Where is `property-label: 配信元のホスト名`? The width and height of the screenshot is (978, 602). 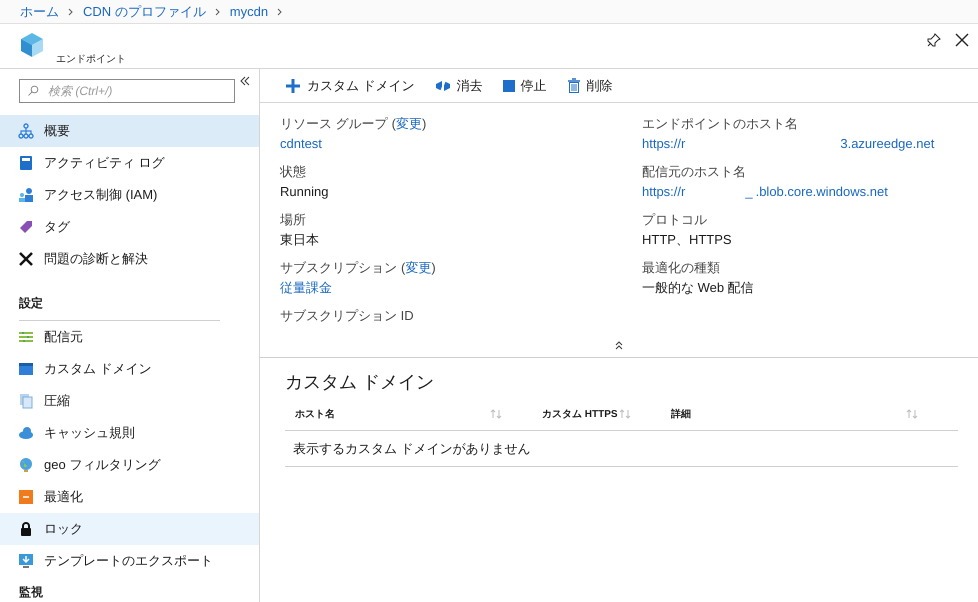
property-label: 配信元のホスト名 is located at coordinates (694, 172).